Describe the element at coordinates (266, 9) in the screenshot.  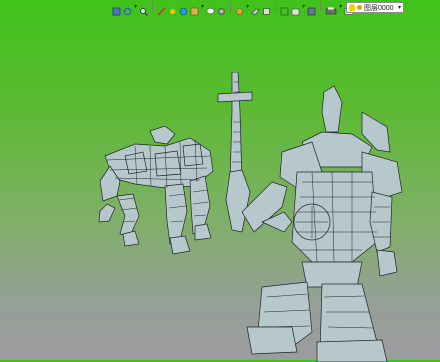
I see `box-icon` at that location.